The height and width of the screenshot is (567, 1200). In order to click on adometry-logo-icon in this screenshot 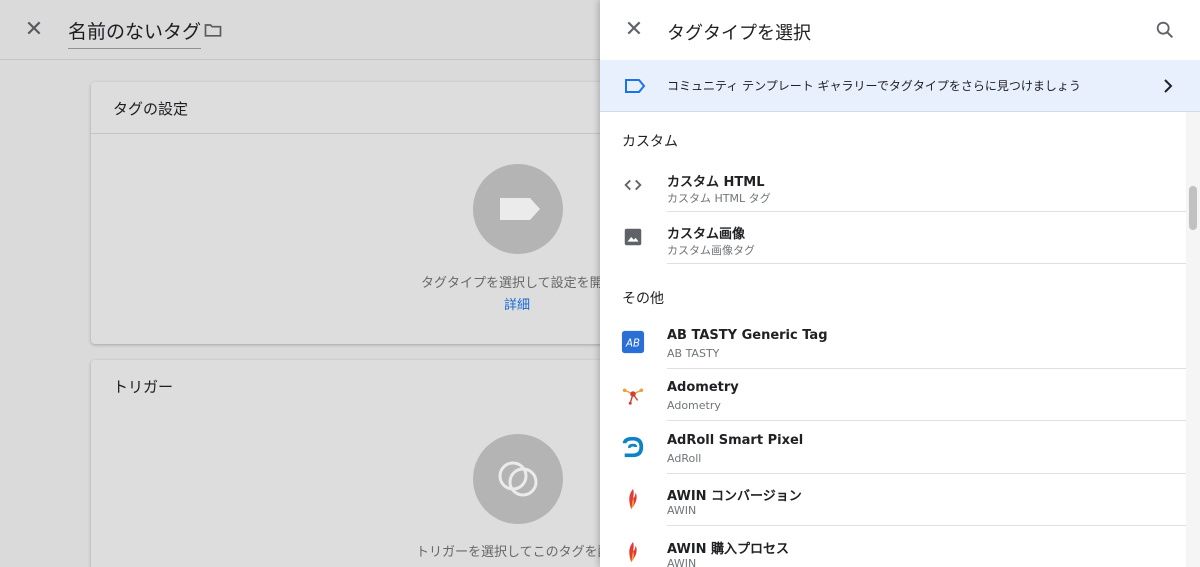, I will do `click(633, 394)`.